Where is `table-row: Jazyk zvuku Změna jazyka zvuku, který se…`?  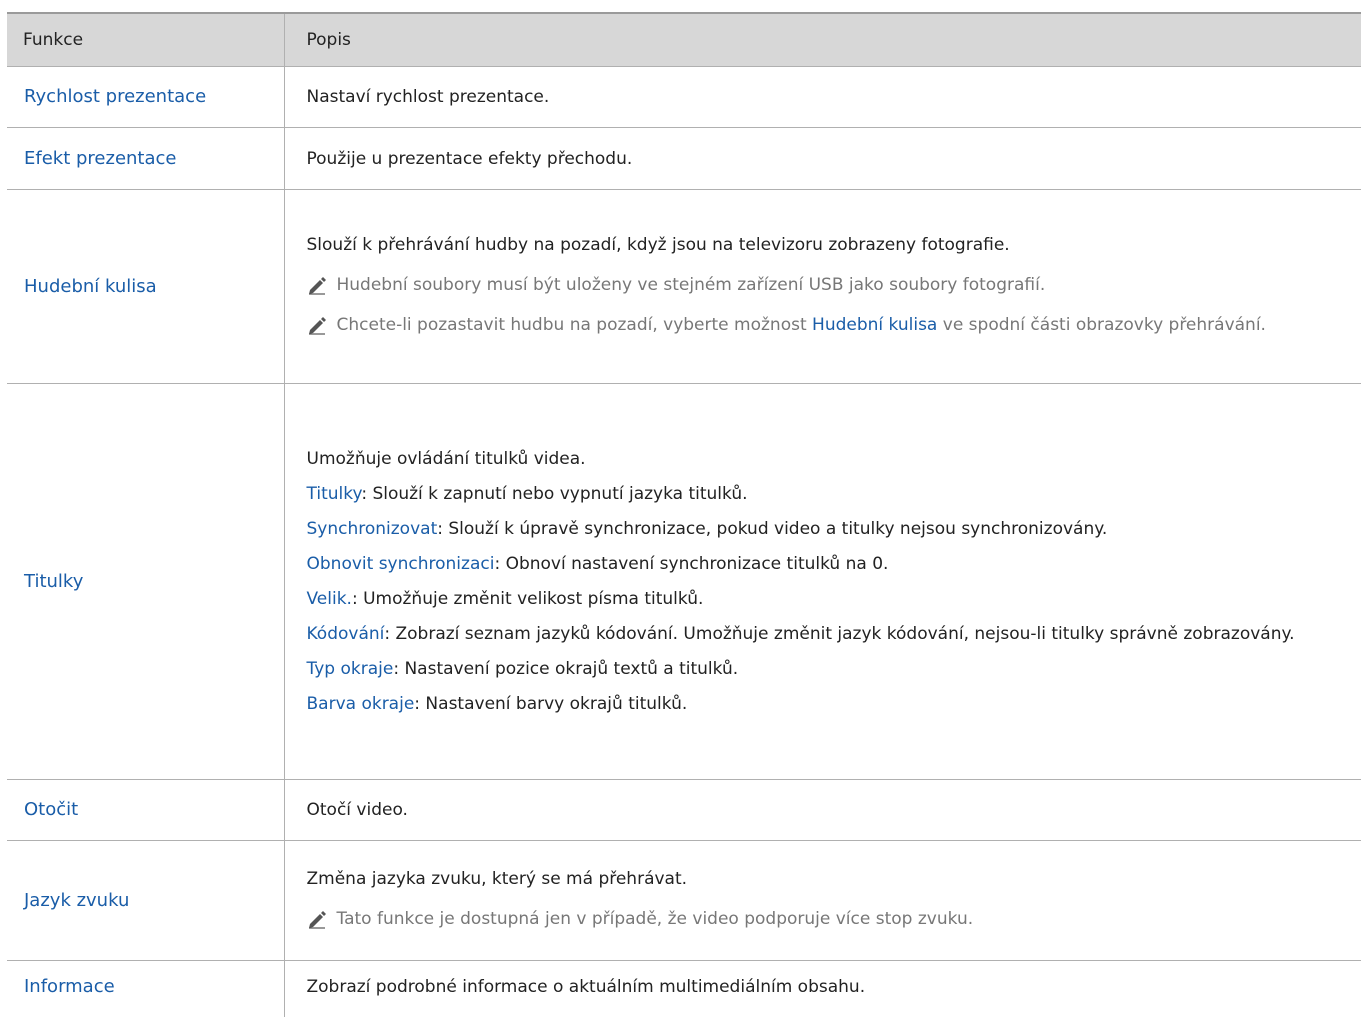
table-row: Jazyk zvuku Změna jazyka zvuku, který se… is located at coordinates (684, 900).